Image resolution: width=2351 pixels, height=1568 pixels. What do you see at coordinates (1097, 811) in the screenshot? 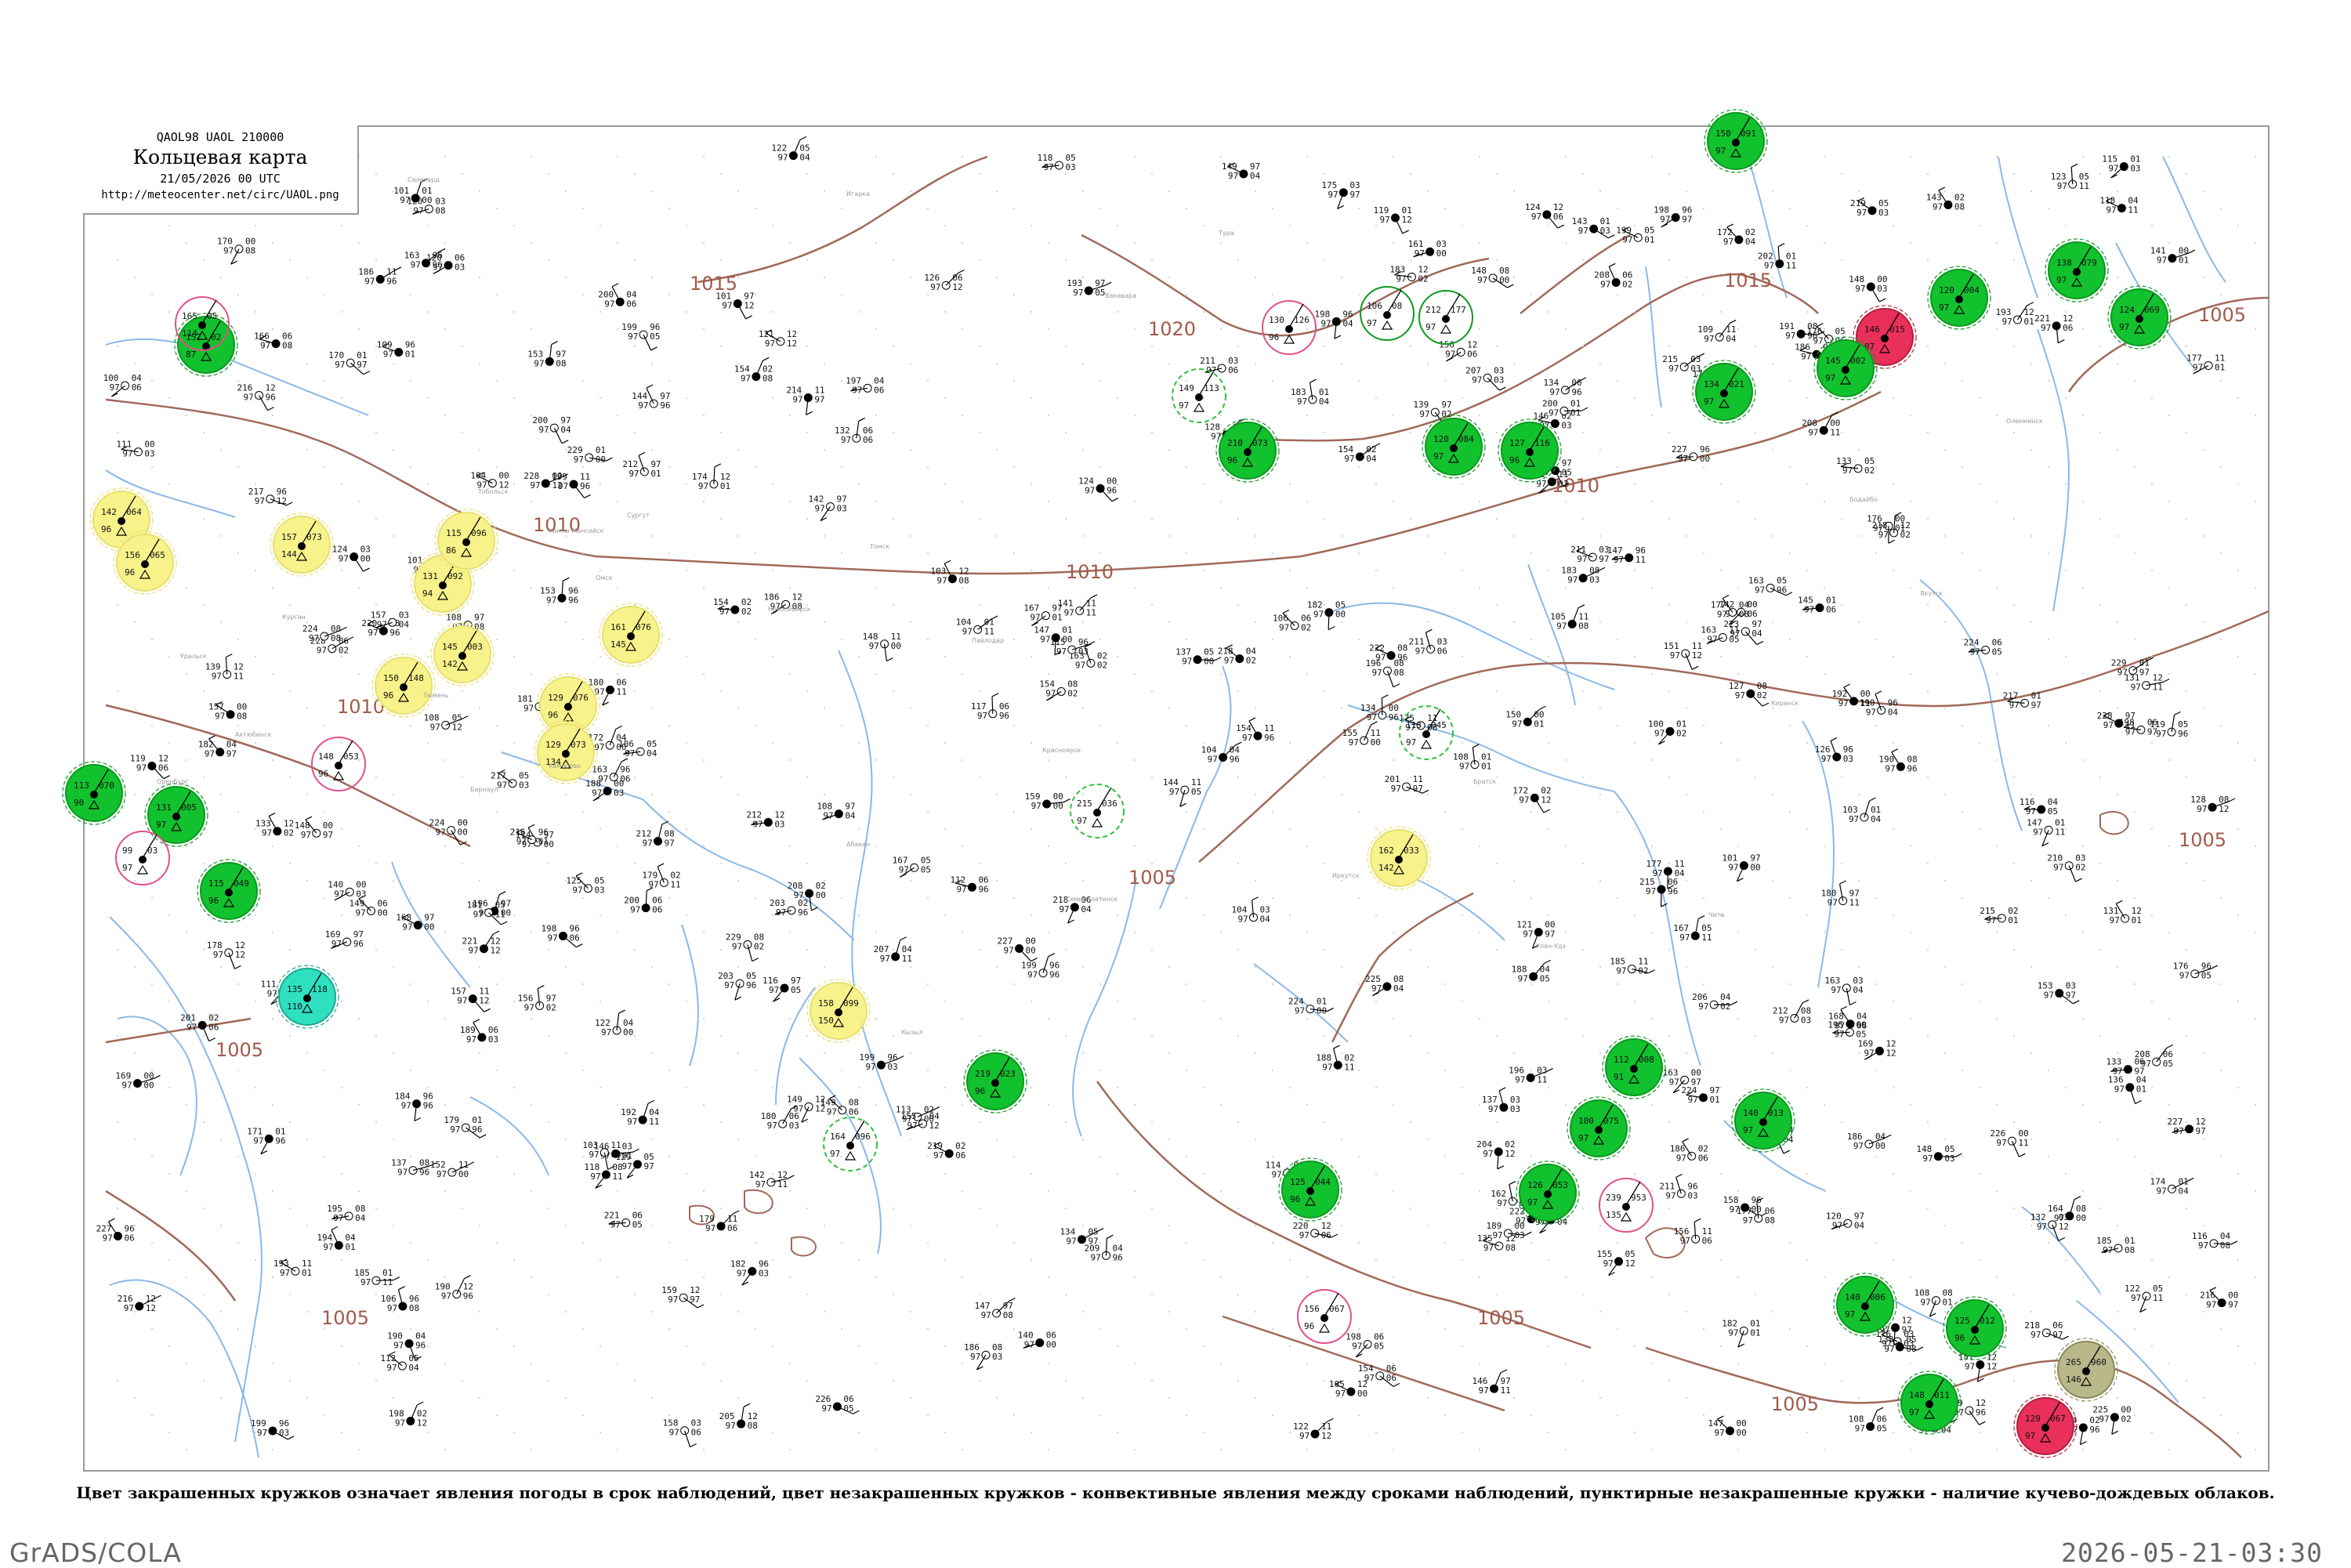
I see `station-circle: 21503697` at bounding box center [1097, 811].